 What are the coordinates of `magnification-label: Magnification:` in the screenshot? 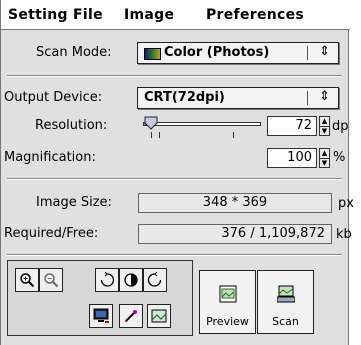 It's located at (50, 157).